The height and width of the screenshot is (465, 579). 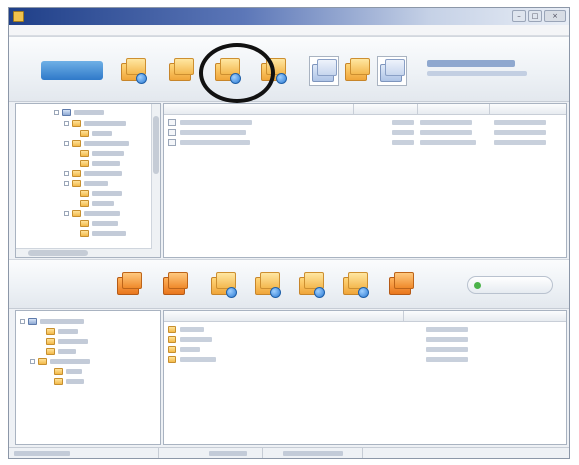 I want to click on split-pane-icon, so click(x=324, y=71).